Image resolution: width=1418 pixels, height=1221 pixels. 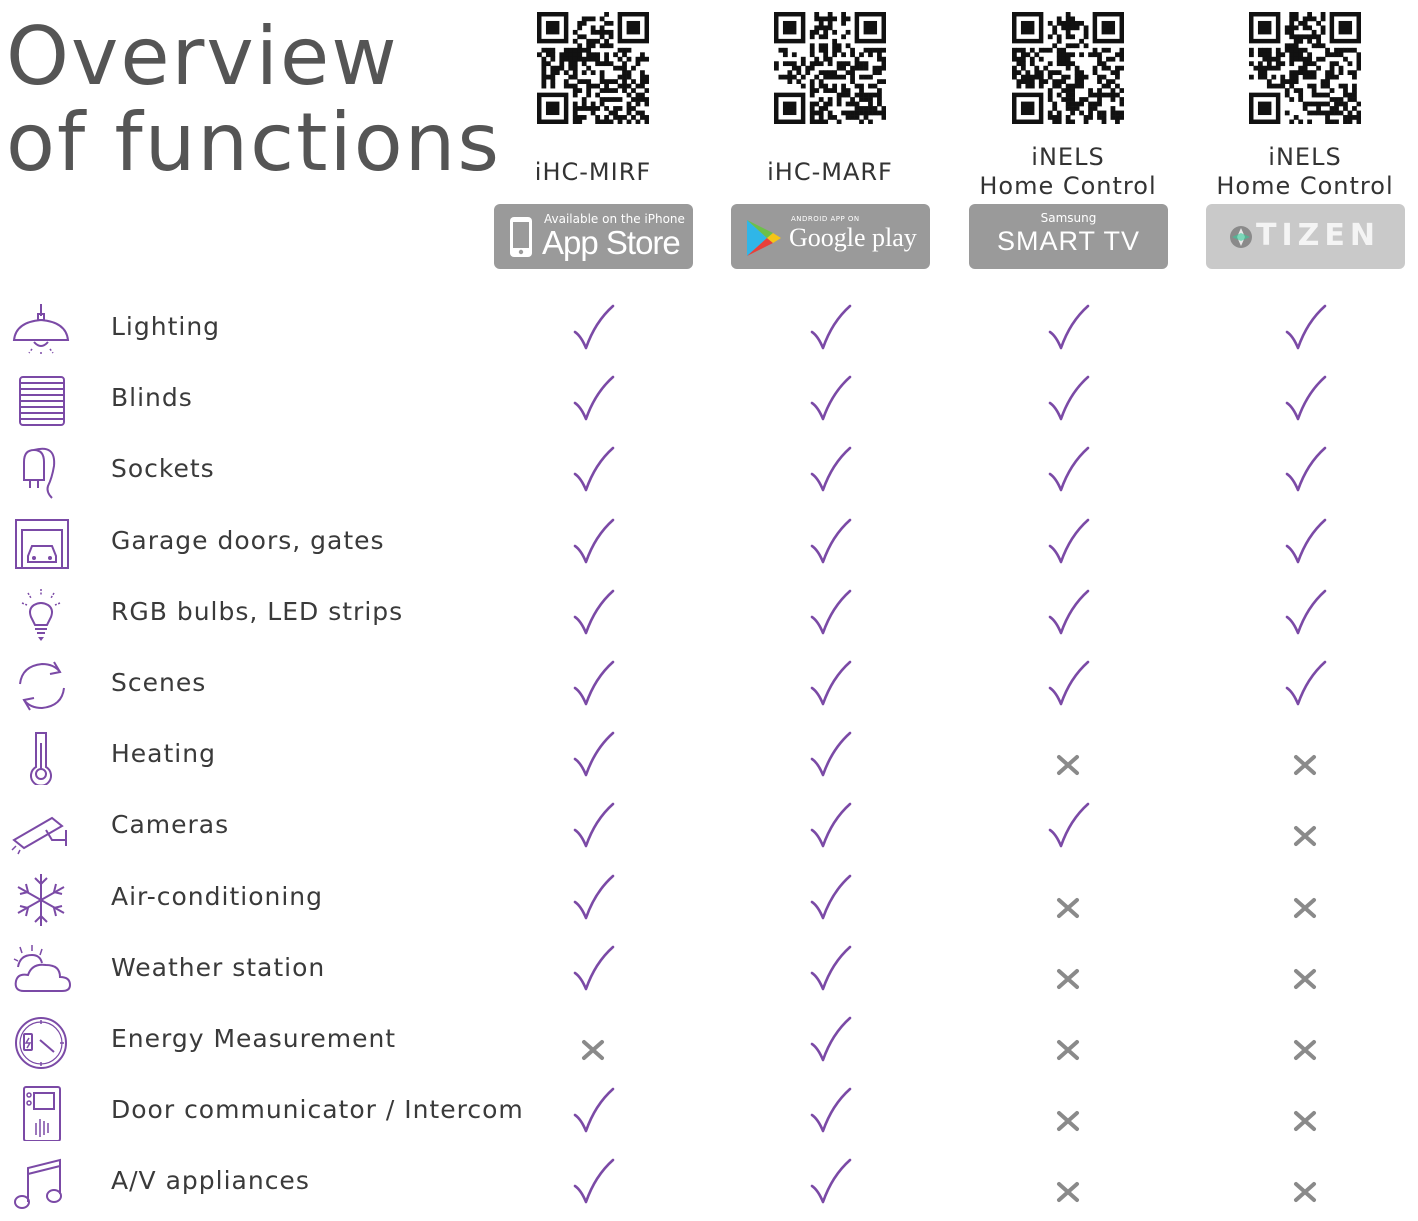 What do you see at coordinates (709, 1043) in the screenshot?
I see `feature-row: Energy Measurement` at bounding box center [709, 1043].